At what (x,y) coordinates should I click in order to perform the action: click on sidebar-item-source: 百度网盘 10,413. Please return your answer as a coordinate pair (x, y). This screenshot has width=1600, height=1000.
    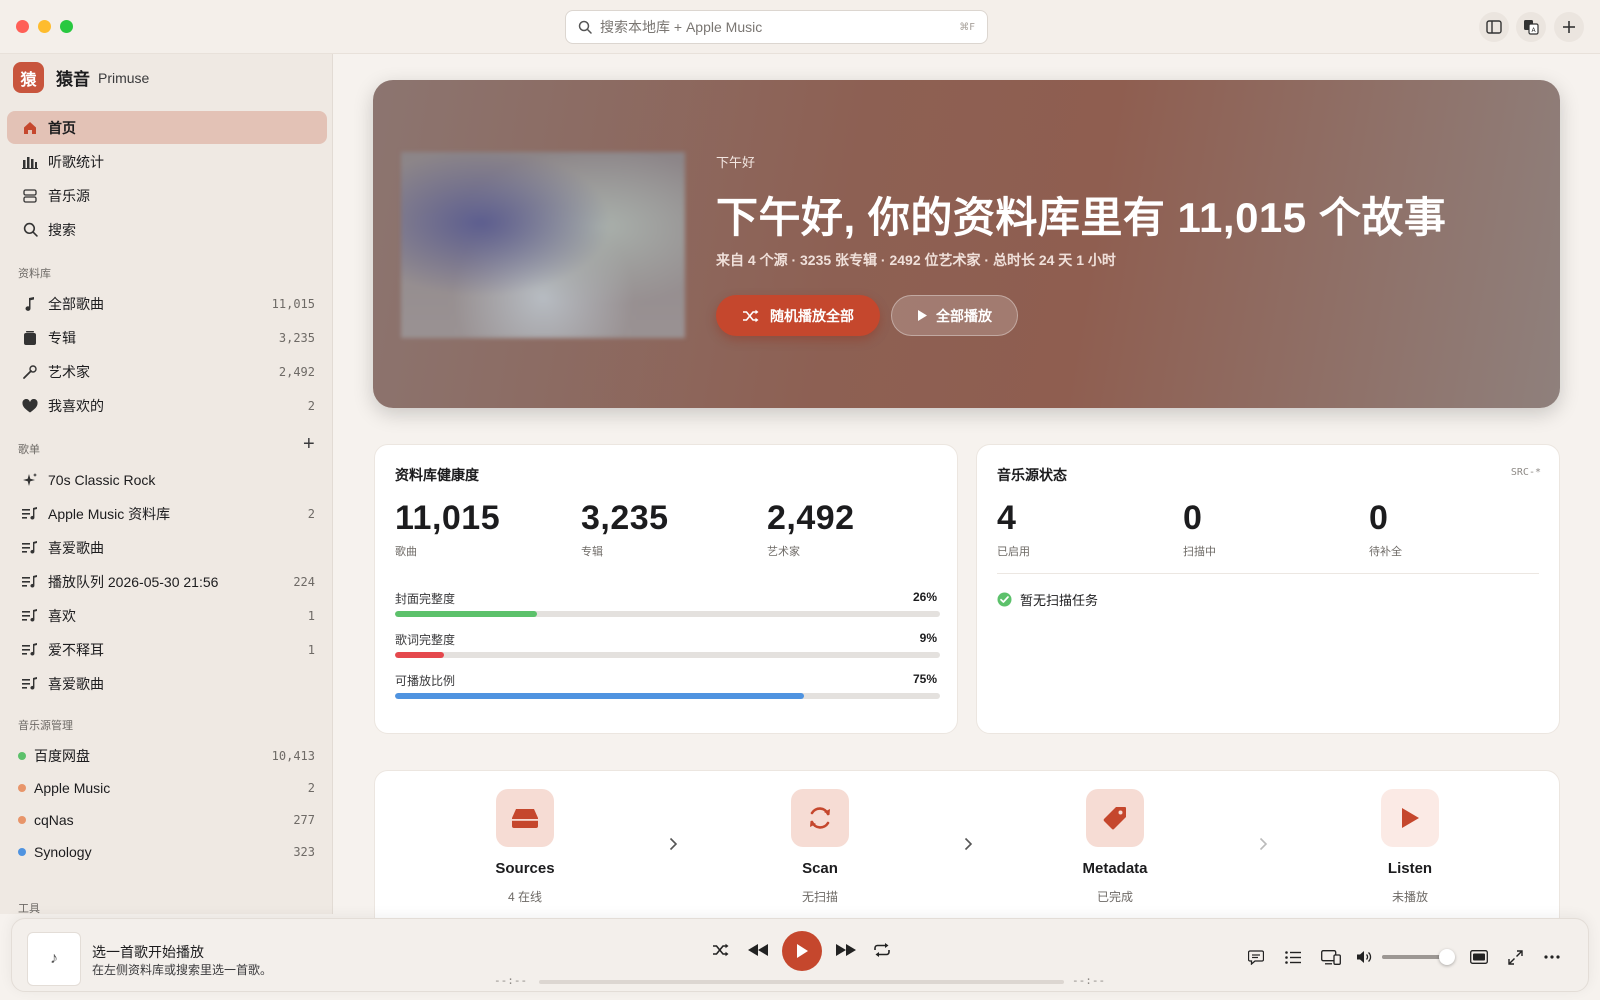
    Looking at the image, I should click on (167, 755).